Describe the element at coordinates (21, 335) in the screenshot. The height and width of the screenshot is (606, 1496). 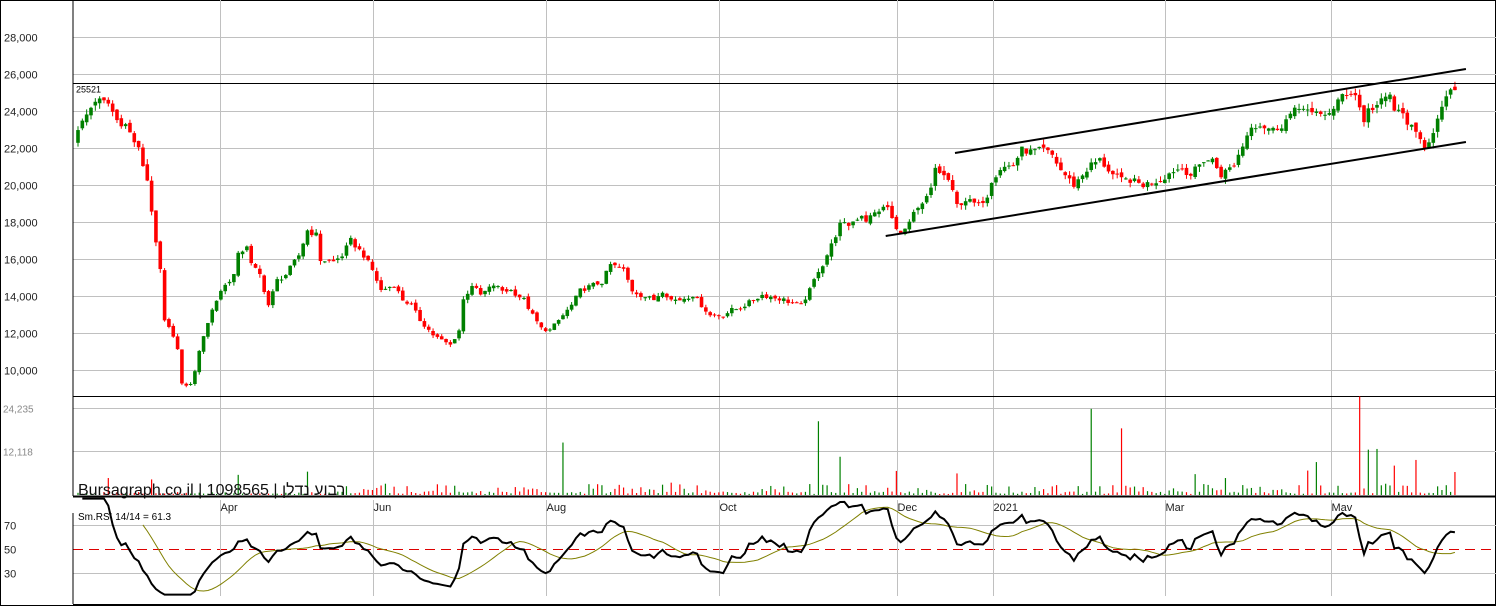
I see `price-tick-label: 12,000` at that location.